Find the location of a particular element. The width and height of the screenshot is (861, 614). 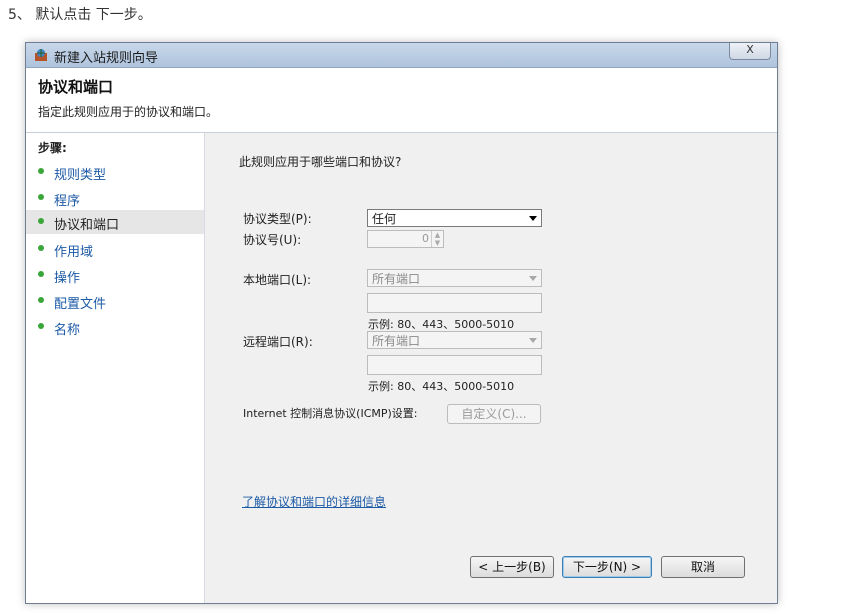

page-title: 协议和端口 is located at coordinates (76, 87).